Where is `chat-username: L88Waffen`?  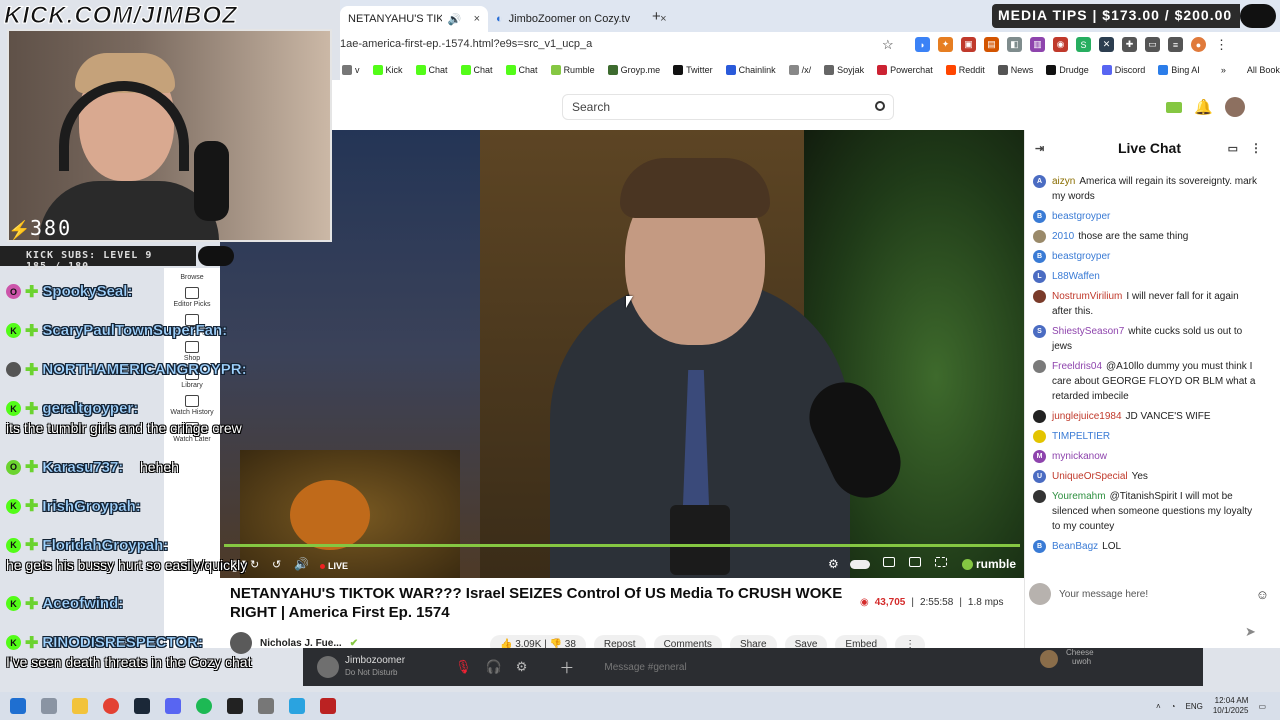 chat-username: L88Waffen is located at coordinates (1076, 276).